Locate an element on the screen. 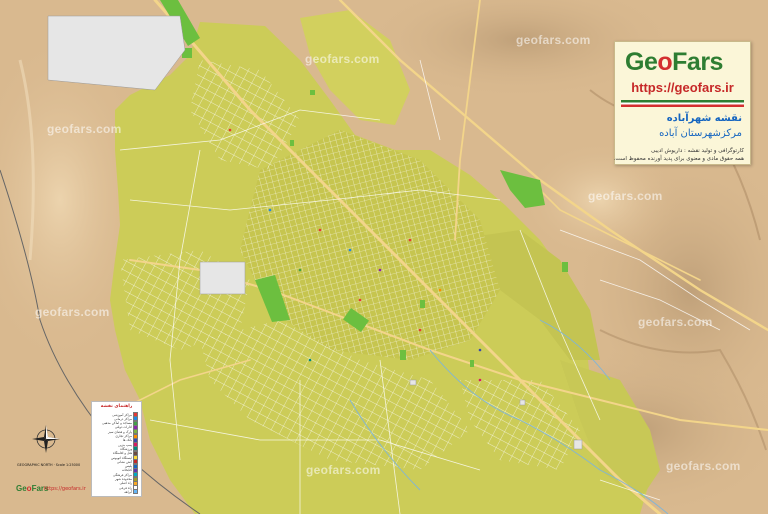  brand-text-part1: Ge is located at coordinates (641, 62).